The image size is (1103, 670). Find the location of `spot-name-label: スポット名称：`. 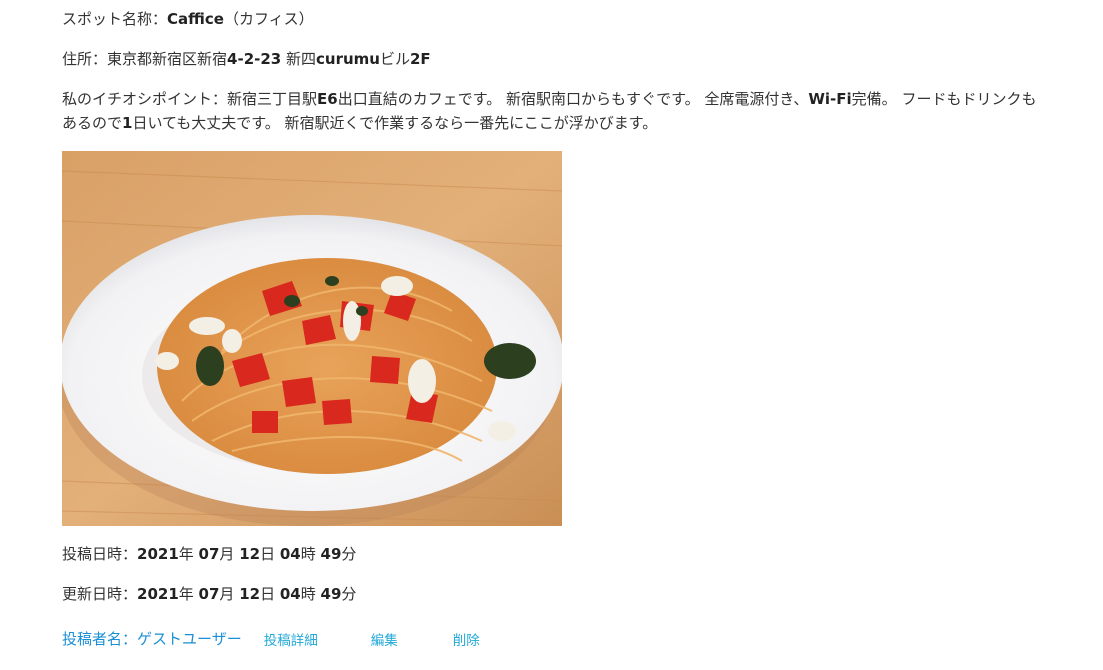

spot-name-label: スポット名称： is located at coordinates (115, 19).